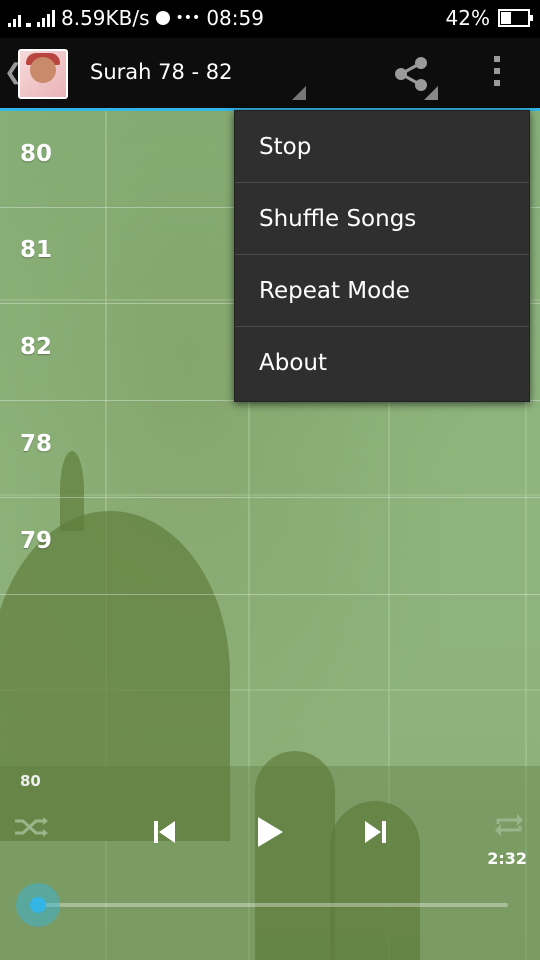 The height and width of the screenshot is (960, 540). Describe the element at coordinates (382, 219) in the screenshot. I see `menu-item-shuffle-songs: Shuffle Songs` at that location.